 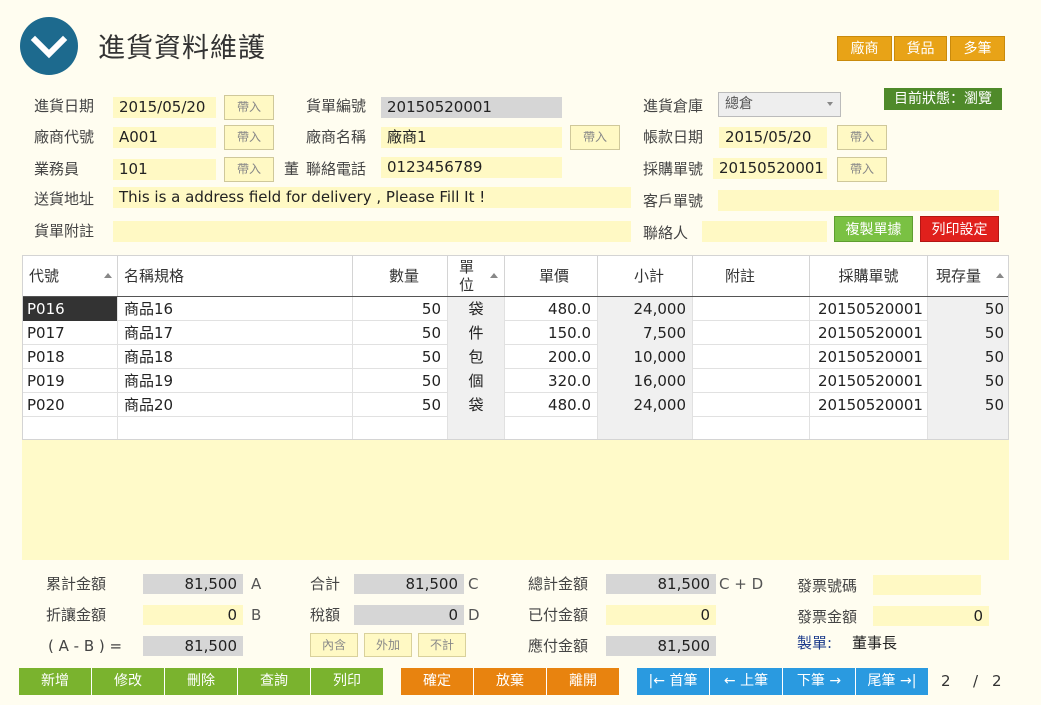 What do you see at coordinates (235, 276) in the screenshot?
I see `col-header-name: 名稱規格` at bounding box center [235, 276].